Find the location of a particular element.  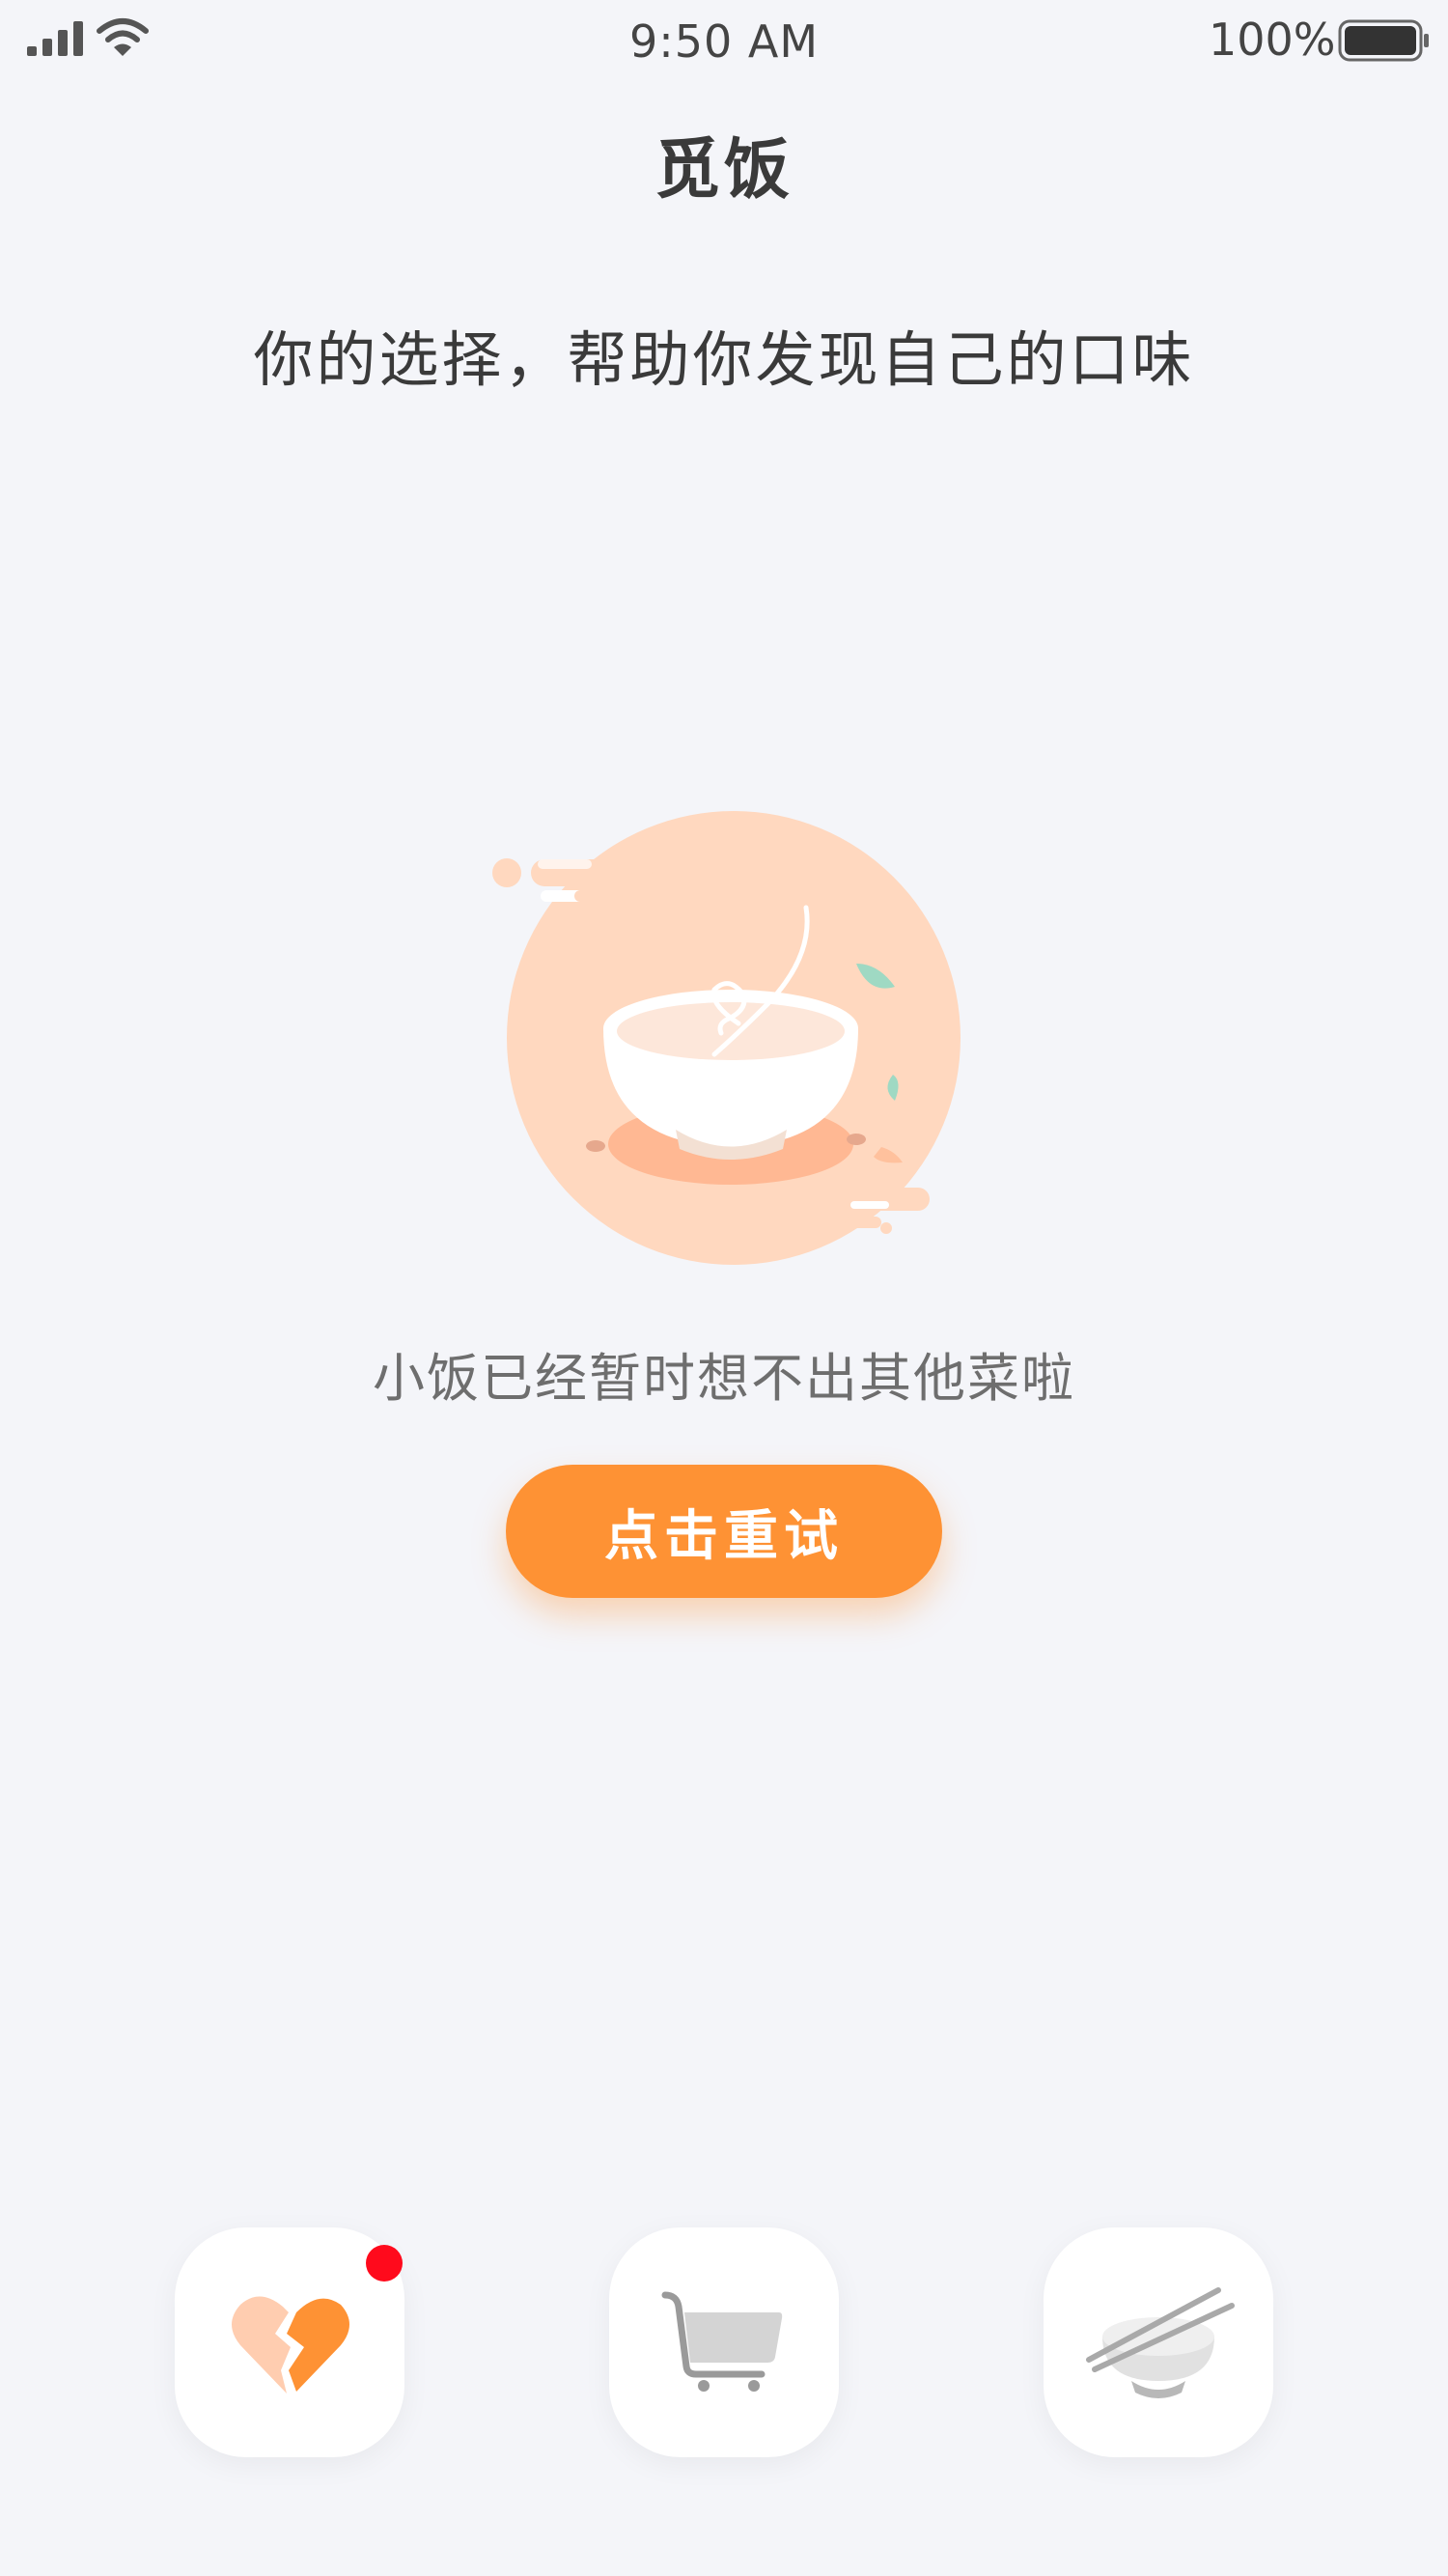

page-title: 觅饭 is located at coordinates (724, 171).